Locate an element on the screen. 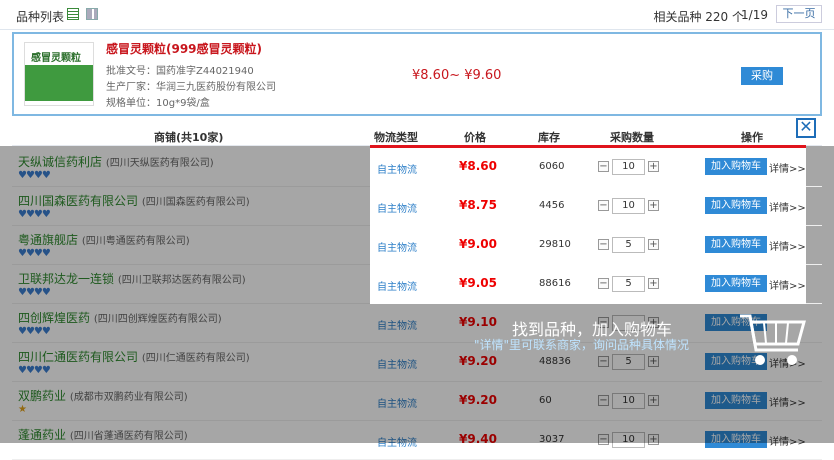  shop-name: 四川国森医药有限公司 (四川国森医药有限公司) is located at coordinates (134, 200).